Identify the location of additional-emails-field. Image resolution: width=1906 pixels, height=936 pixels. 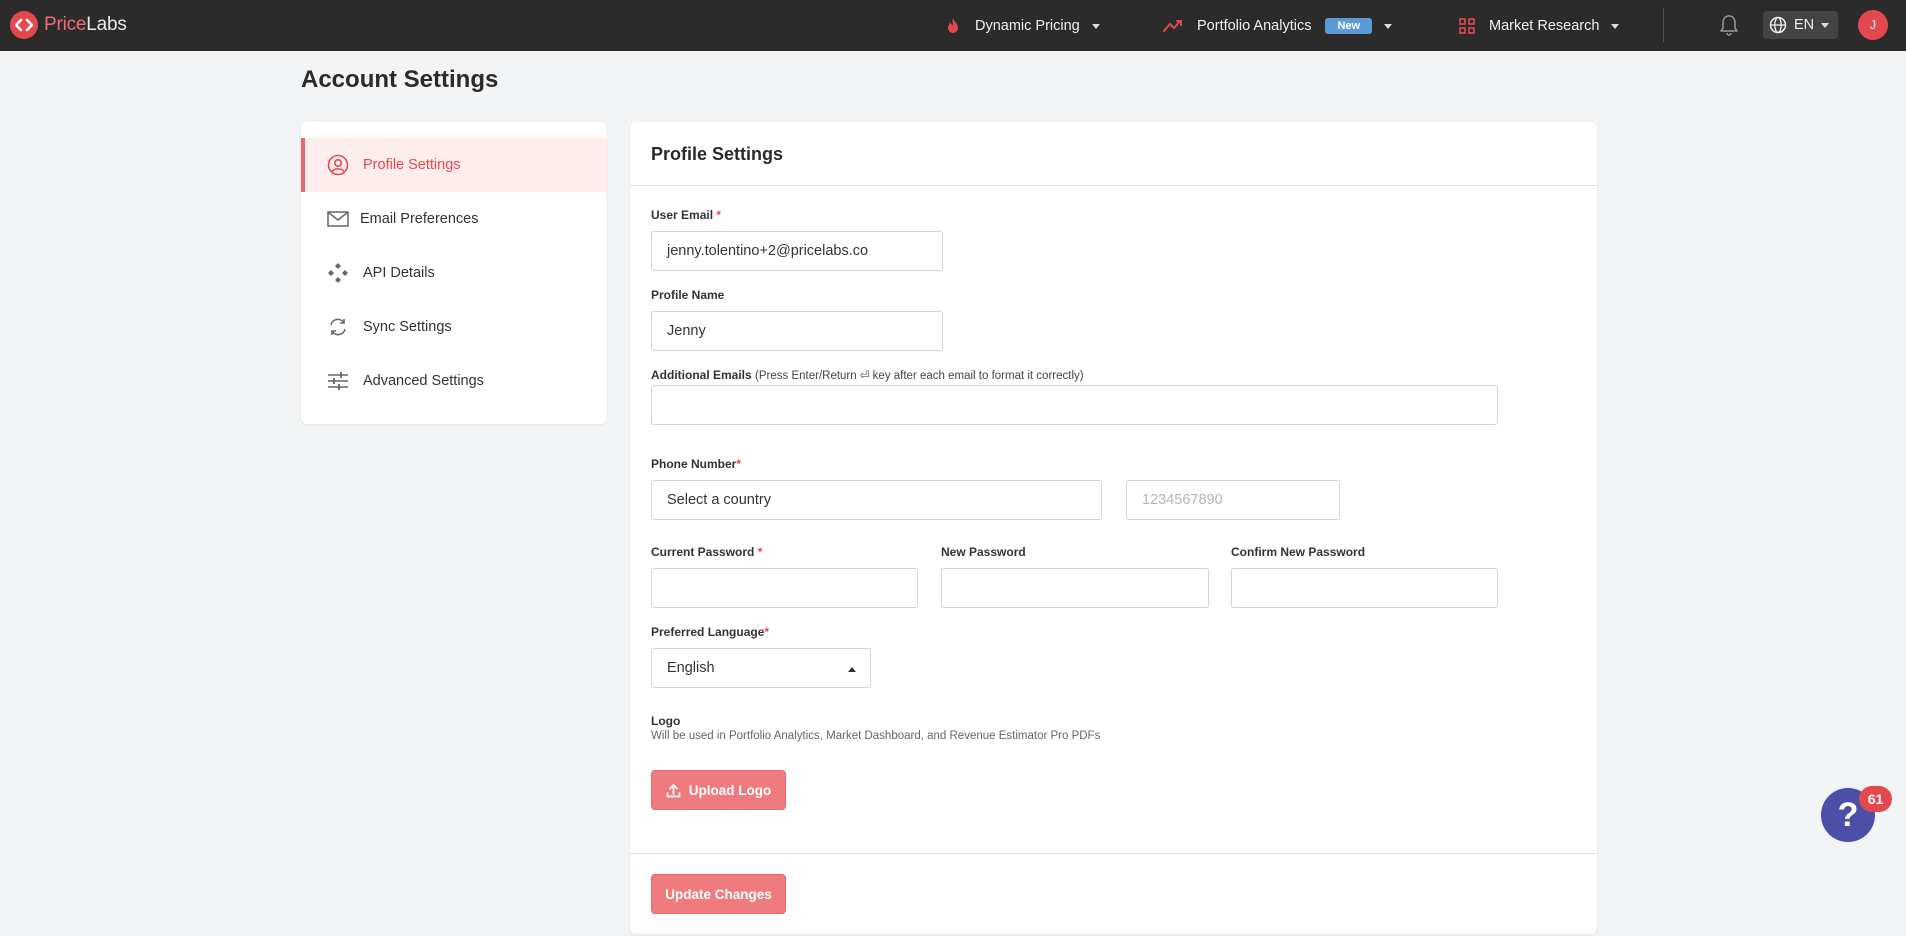
(1074, 405).